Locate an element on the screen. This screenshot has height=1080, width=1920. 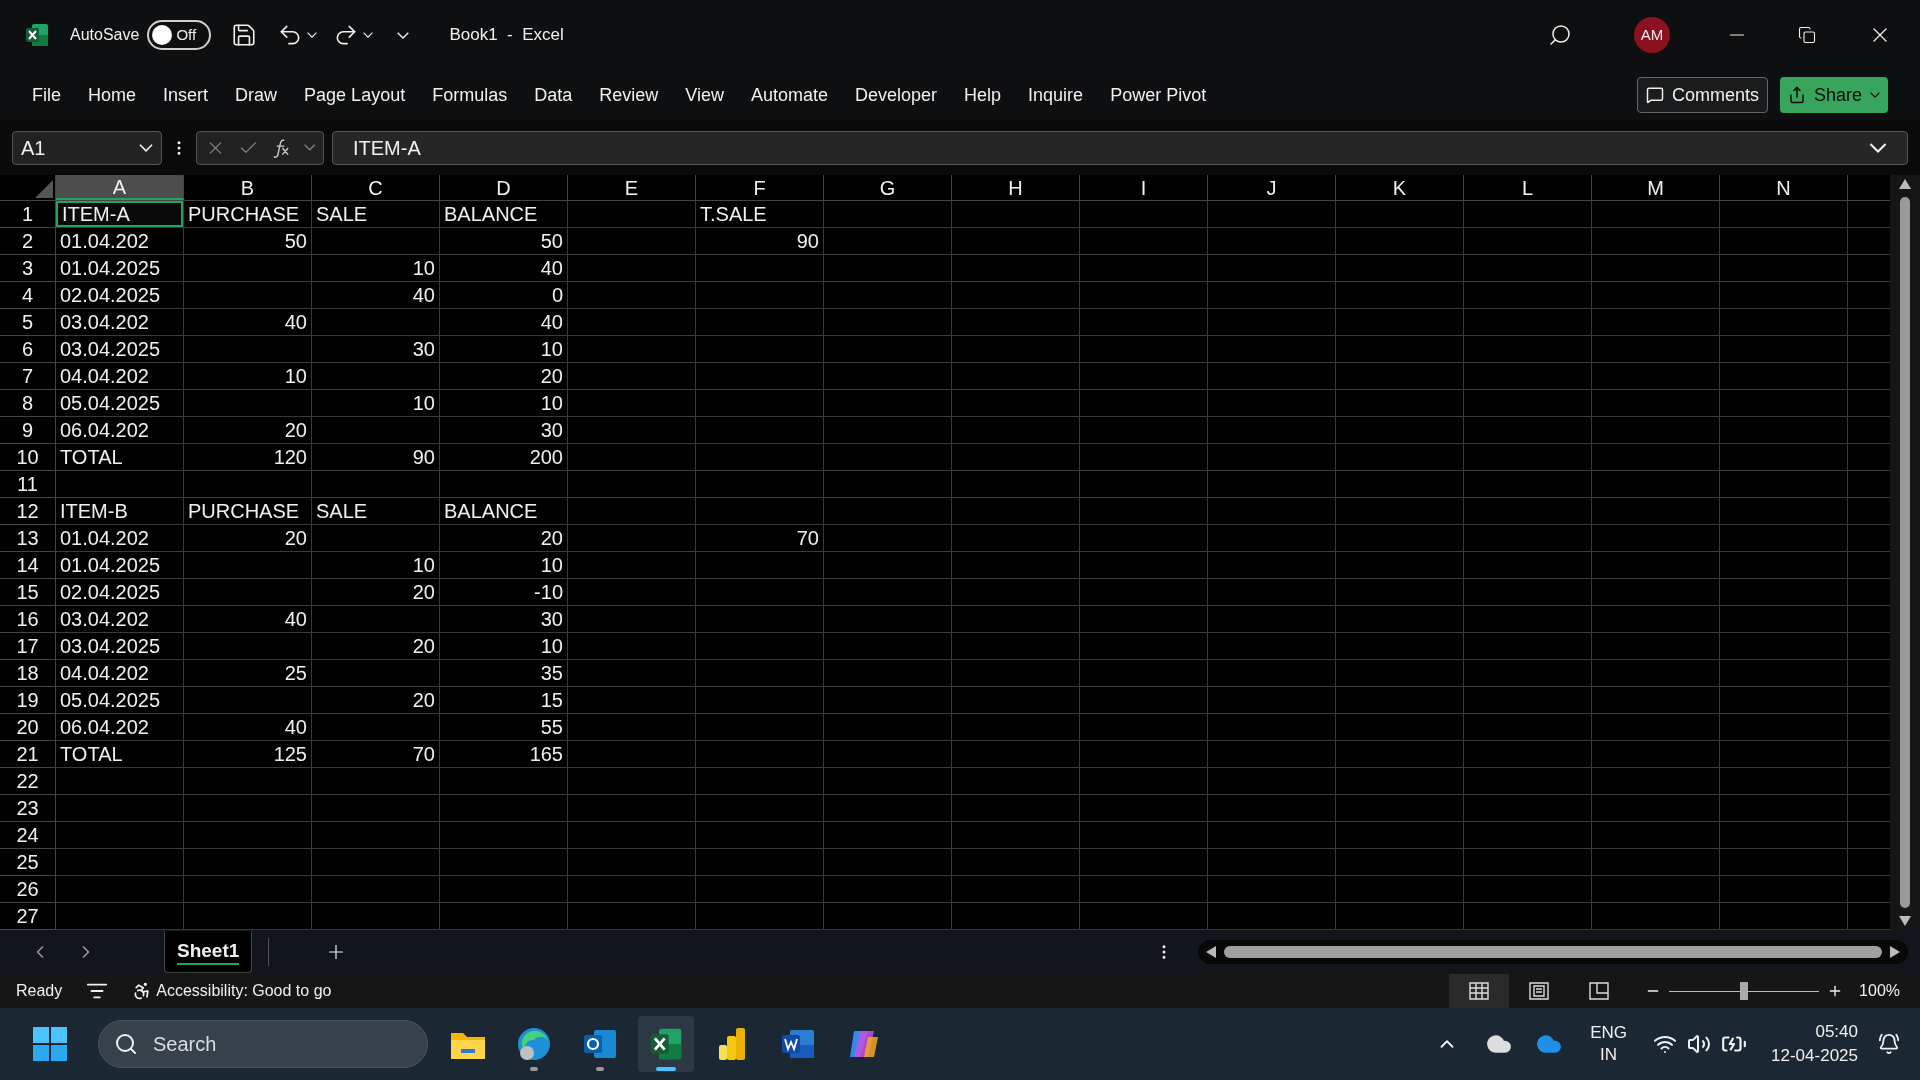
row-header: 13 is located at coordinates (28, 538).